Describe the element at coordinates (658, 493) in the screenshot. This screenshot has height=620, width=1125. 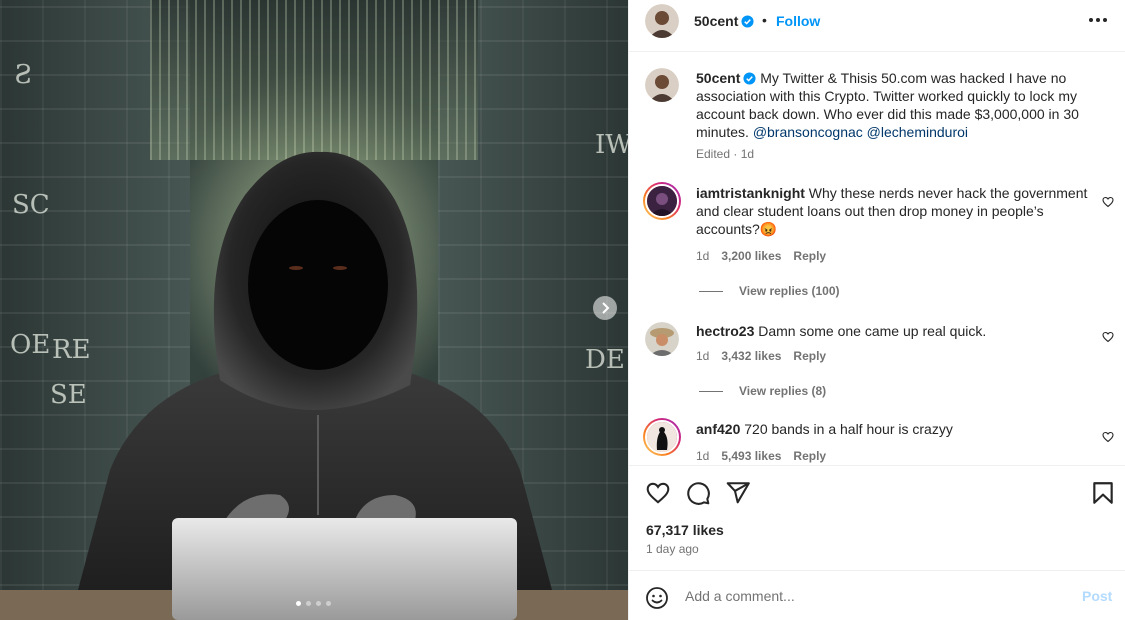
I see `like-heart-icon` at that location.